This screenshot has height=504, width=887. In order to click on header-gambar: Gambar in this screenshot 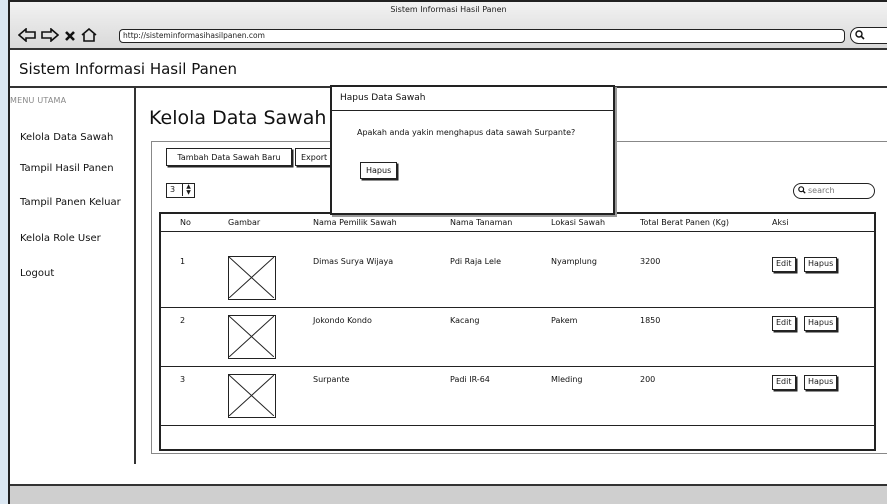, I will do `click(244, 222)`.